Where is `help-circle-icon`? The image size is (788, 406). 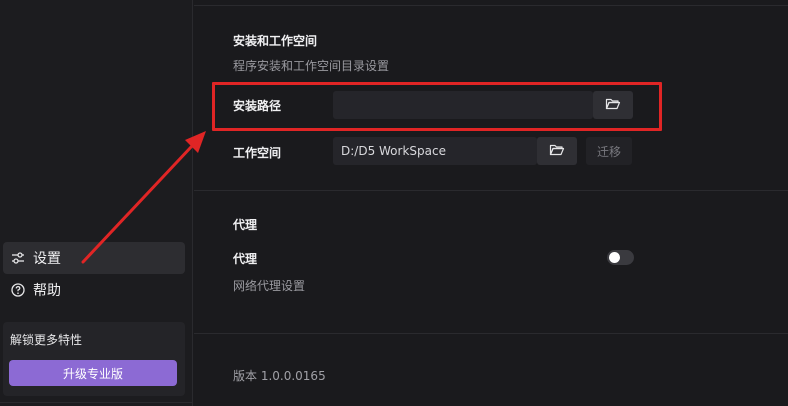
help-circle-icon is located at coordinates (18, 290).